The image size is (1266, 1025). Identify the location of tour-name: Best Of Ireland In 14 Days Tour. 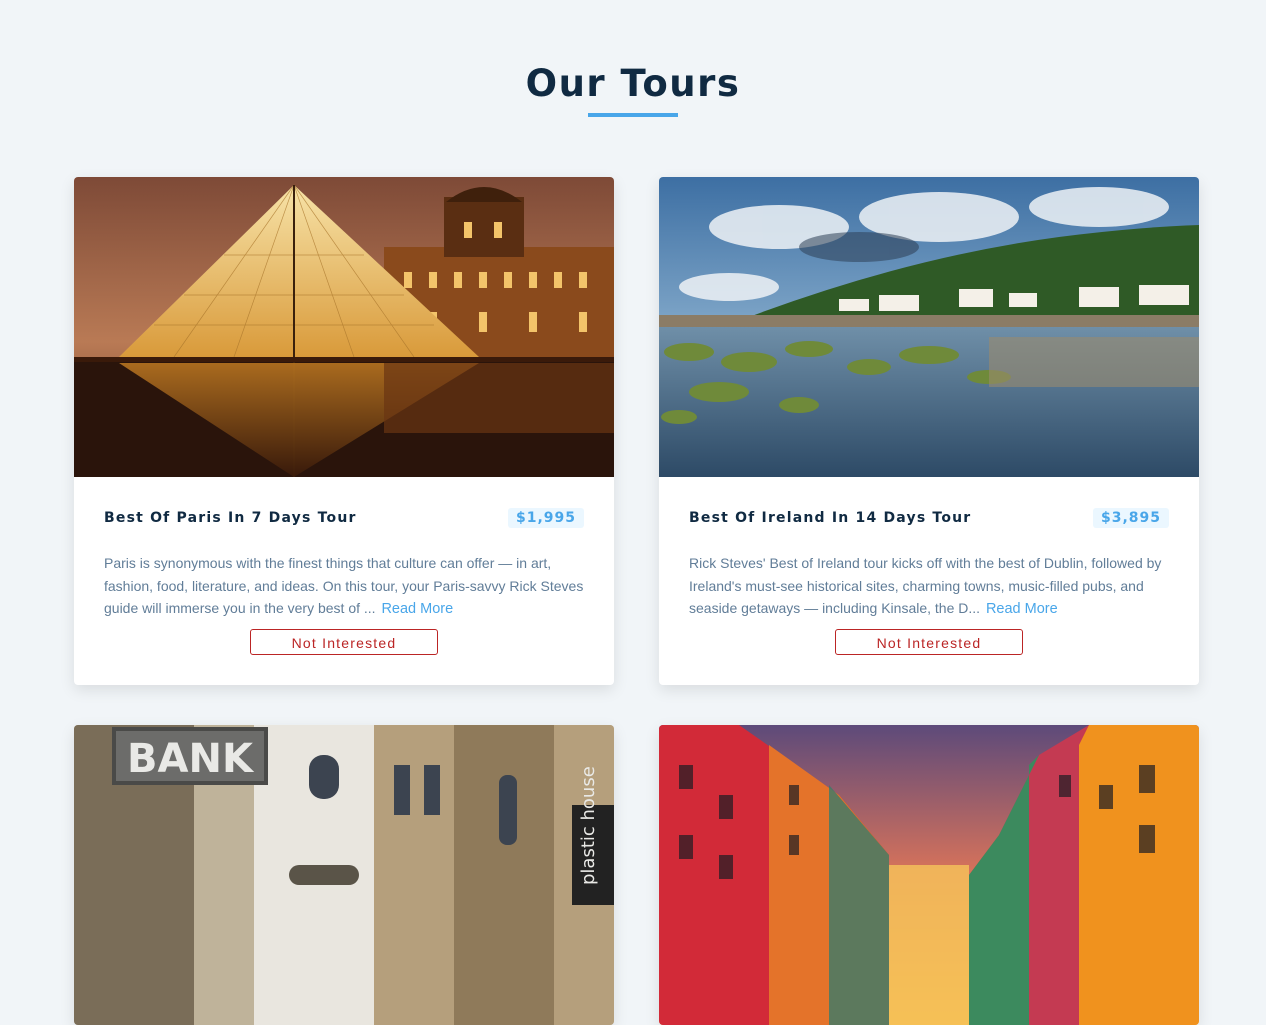
(830, 518).